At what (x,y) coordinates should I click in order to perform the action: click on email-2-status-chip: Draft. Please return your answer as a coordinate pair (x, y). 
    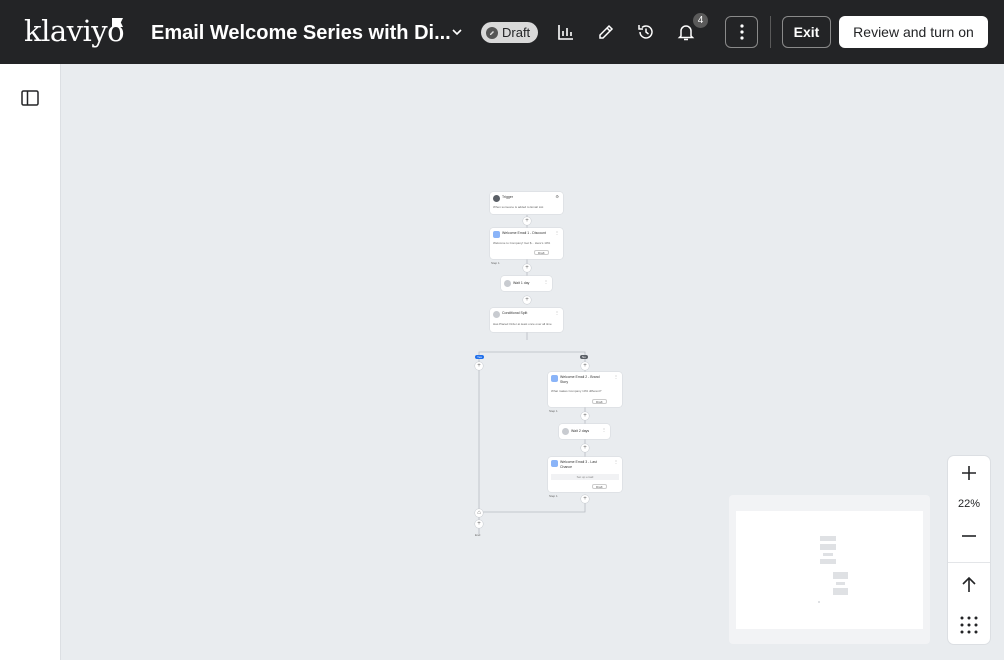
    Looking at the image, I should click on (599, 401).